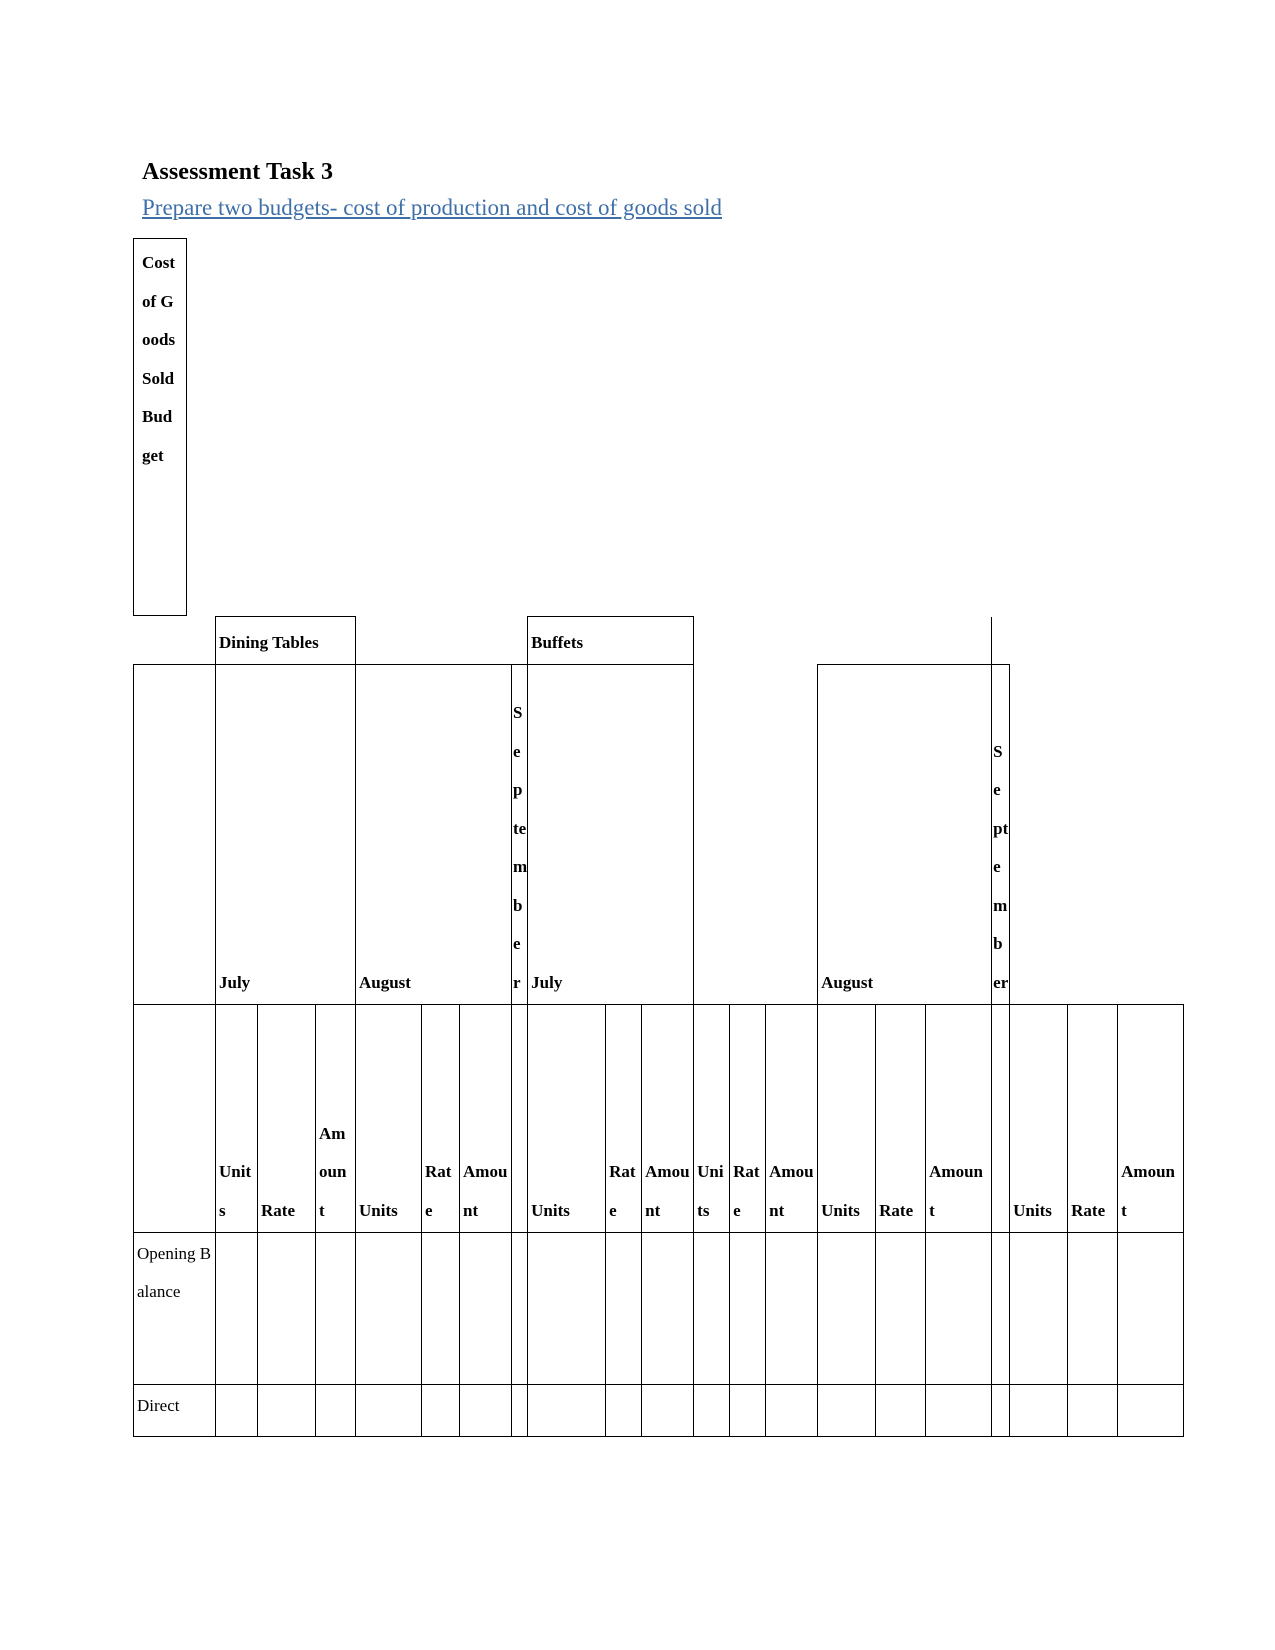 This screenshot has width=1275, height=1650. I want to click on measure-header-units-4: Units, so click(712, 1118).